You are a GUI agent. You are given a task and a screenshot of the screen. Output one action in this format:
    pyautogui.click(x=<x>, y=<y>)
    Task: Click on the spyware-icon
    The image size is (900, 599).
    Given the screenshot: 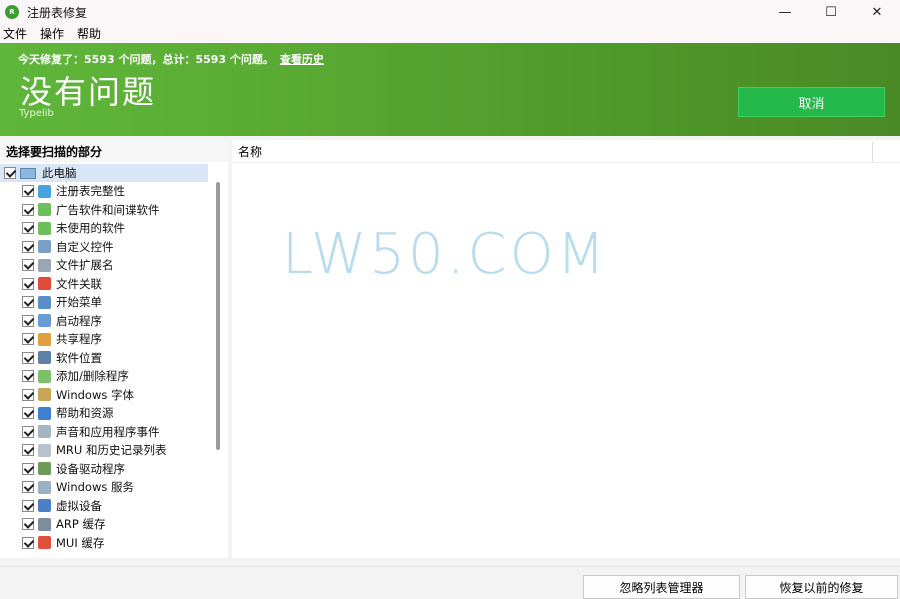 What is the action you would take?
    pyautogui.click(x=44, y=210)
    